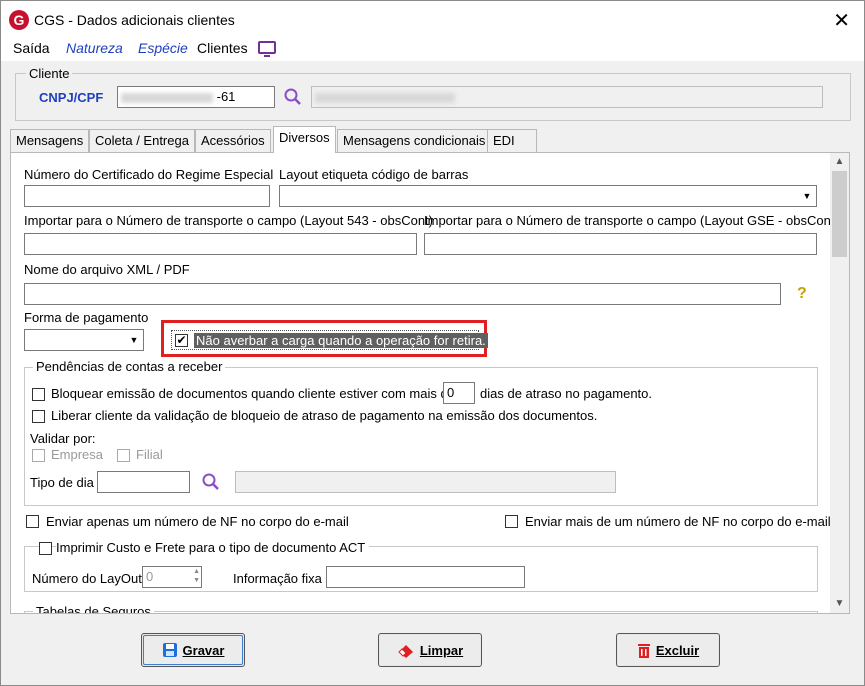 This screenshot has width=865, height=686. Describe the element at coordinates (129, 366) in the screenshot. I see `pendencias-label: Pendências de contas a receber` at that location.